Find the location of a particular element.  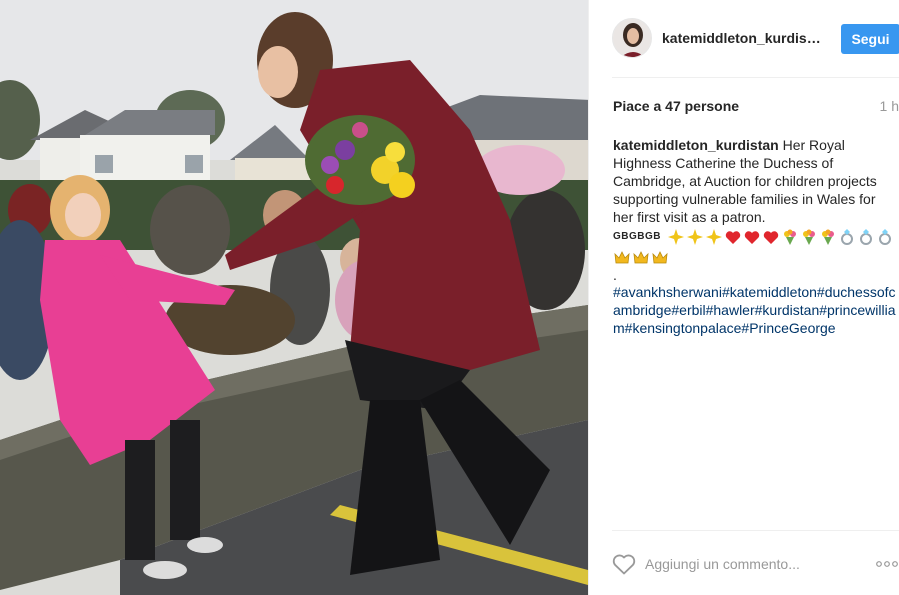

follow-button: Segui is located at coordinates (870, 39).